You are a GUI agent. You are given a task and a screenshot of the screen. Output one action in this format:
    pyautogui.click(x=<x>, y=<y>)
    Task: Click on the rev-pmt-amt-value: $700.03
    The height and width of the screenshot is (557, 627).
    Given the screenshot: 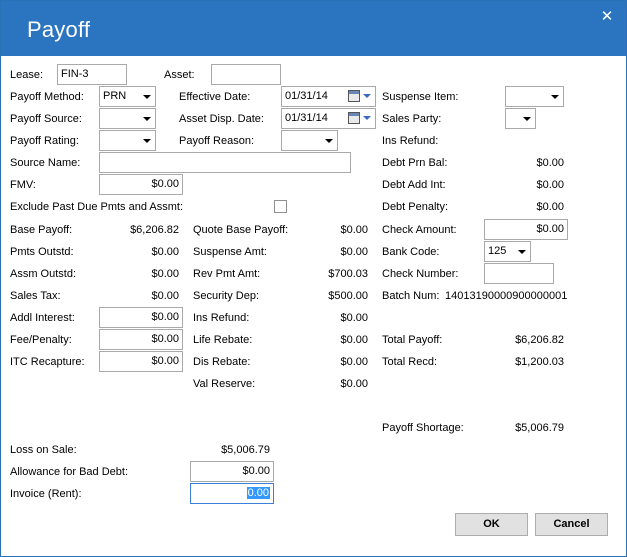 What is the action you would take?
    pyautogui.click(x=348, y=274)
    